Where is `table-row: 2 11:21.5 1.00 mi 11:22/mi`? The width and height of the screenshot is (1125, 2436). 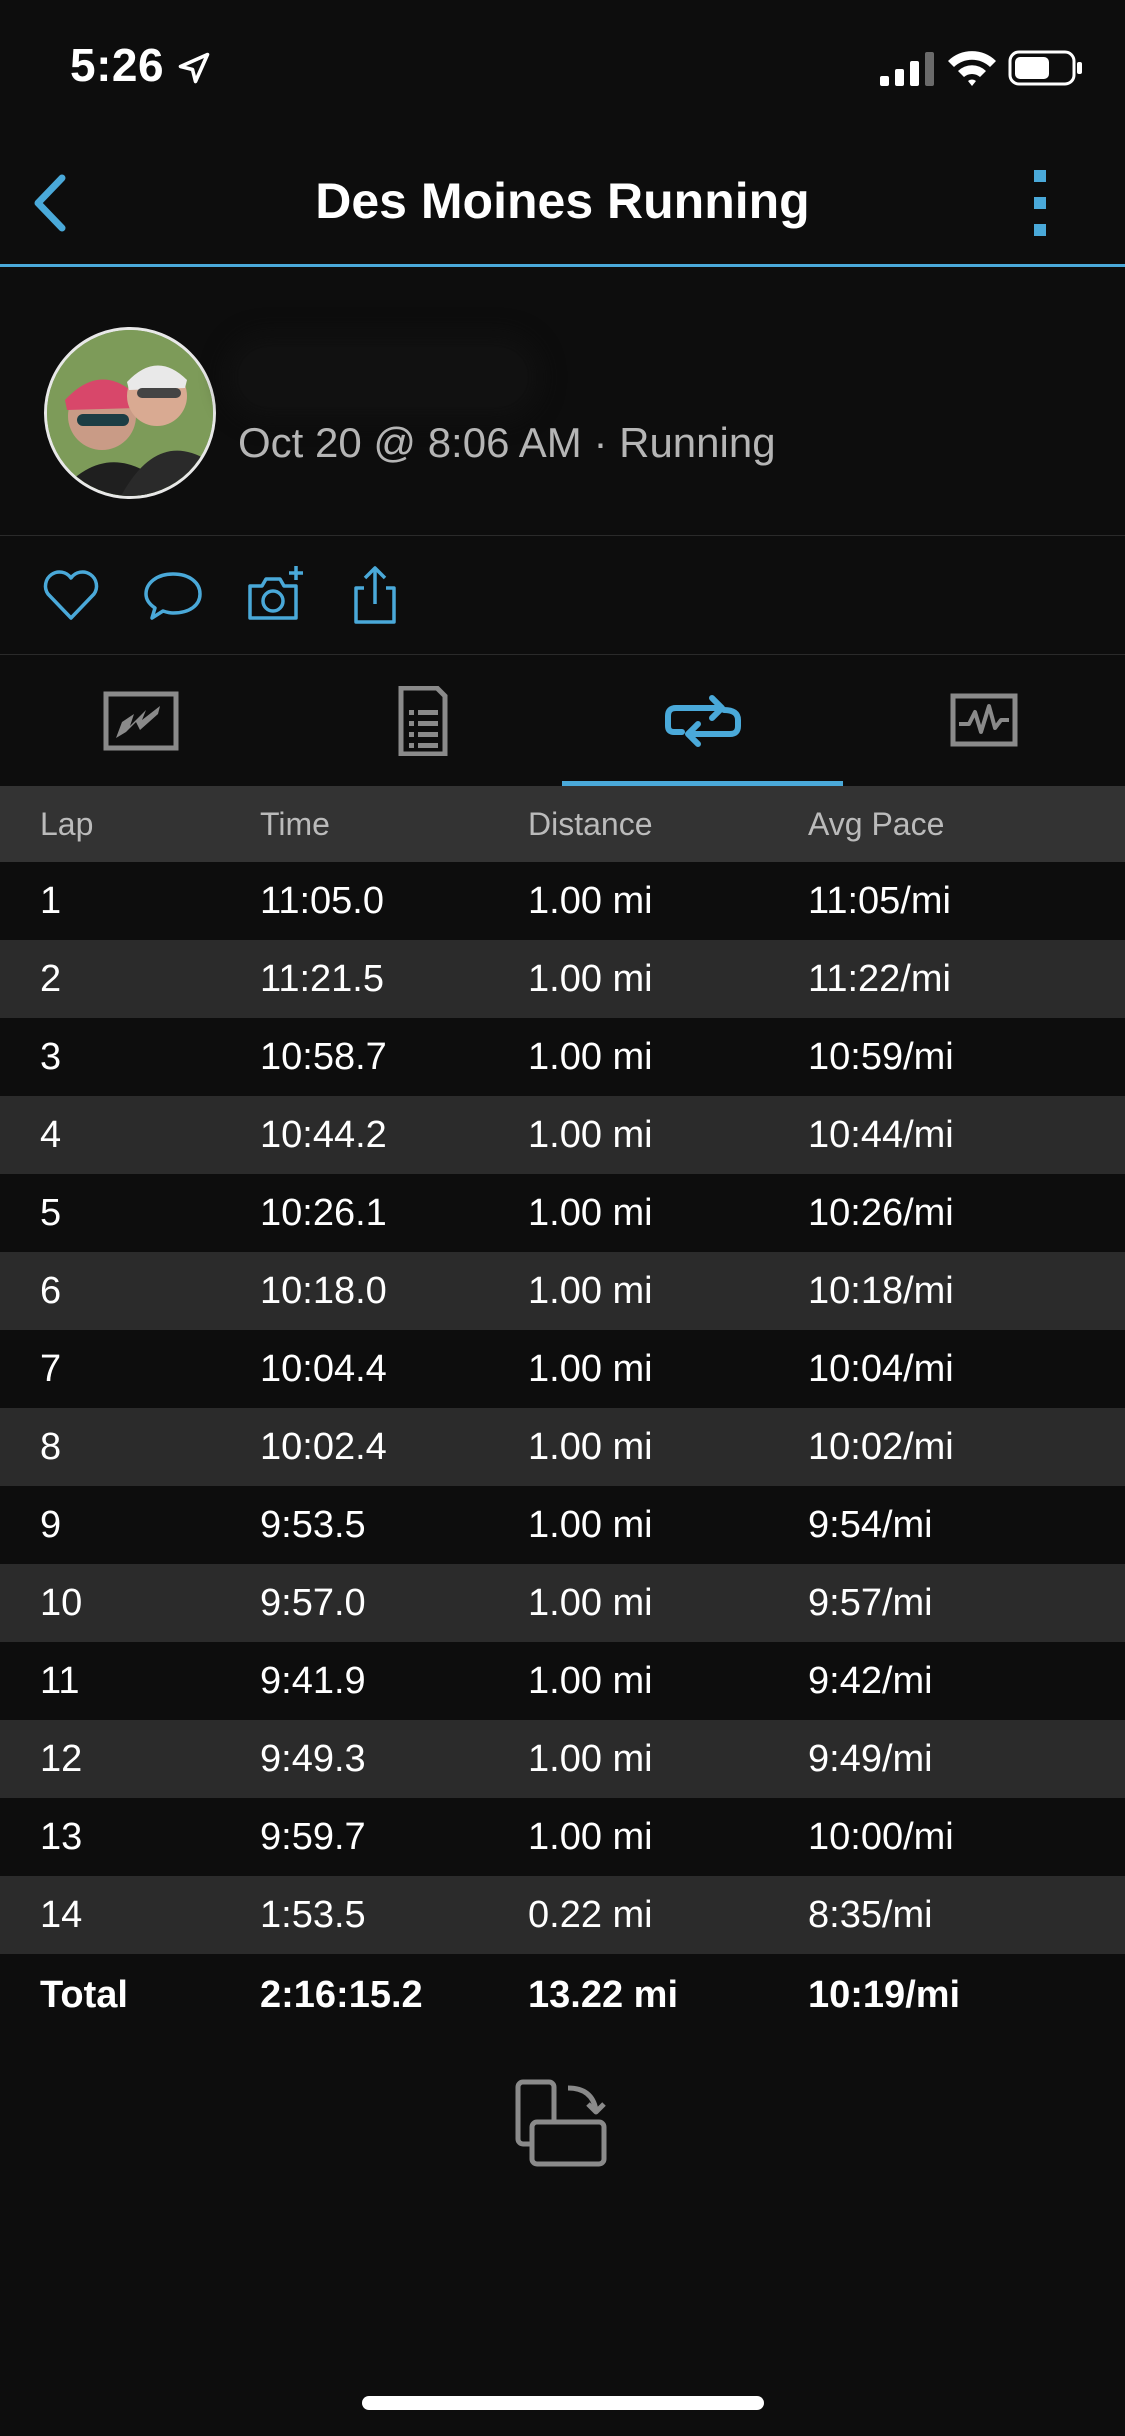
table-row: 2 11:21.5 1.00 mi 11:22/mi is located at coordinates (562, 979).